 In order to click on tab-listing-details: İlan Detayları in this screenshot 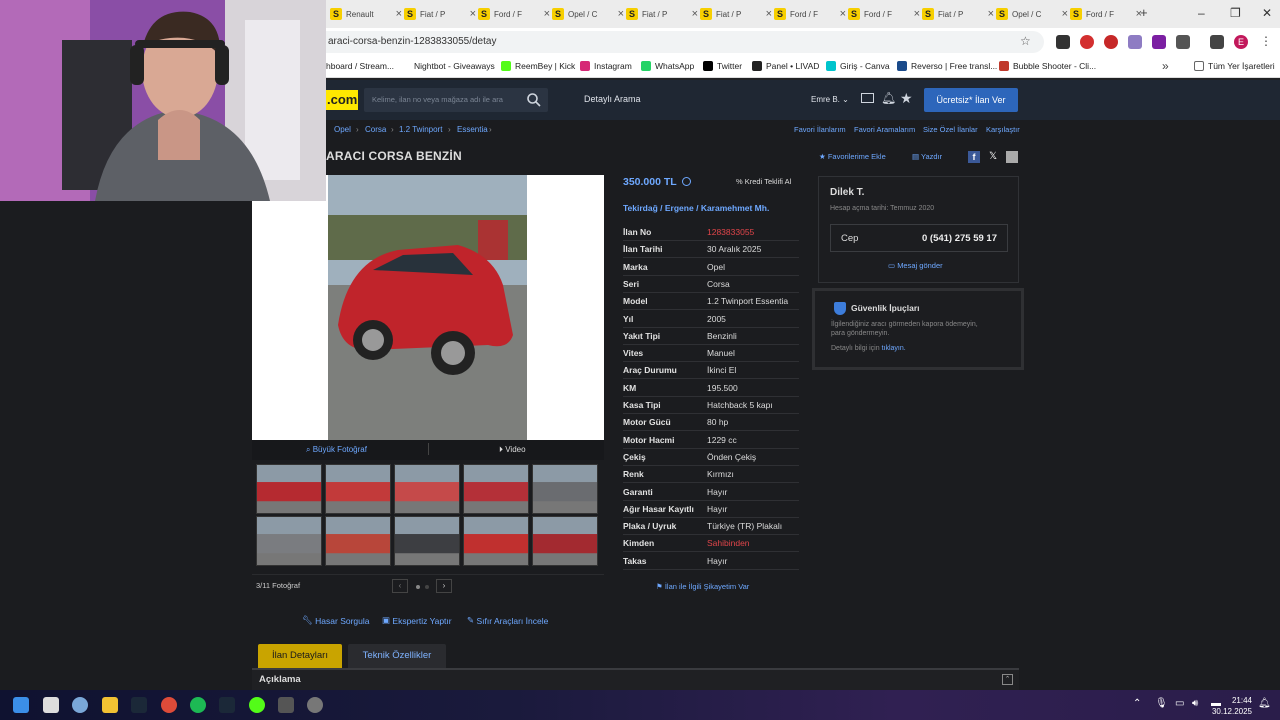, I will do `click(300, 656)`.